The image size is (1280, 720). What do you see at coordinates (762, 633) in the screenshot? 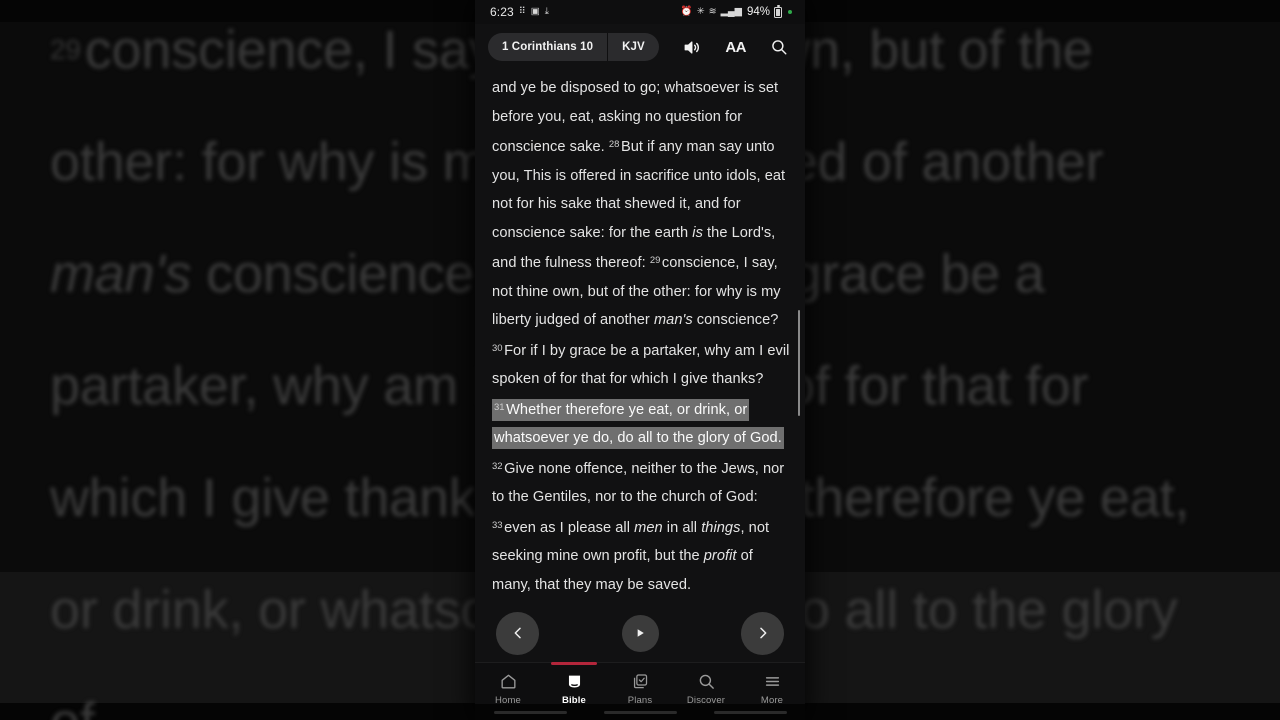
I see `next-chapter-button` at bounding box center [762, 633].